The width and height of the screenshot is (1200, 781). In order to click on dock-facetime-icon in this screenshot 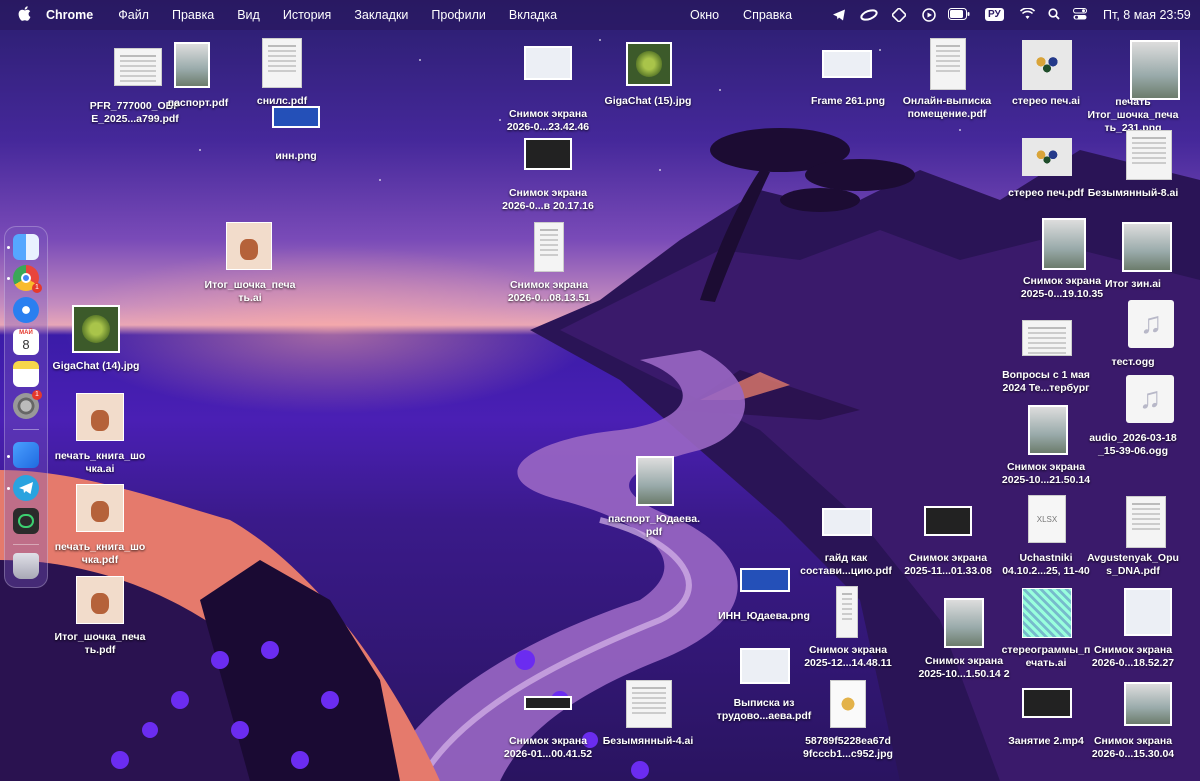, I will do `click(26, 521)`.